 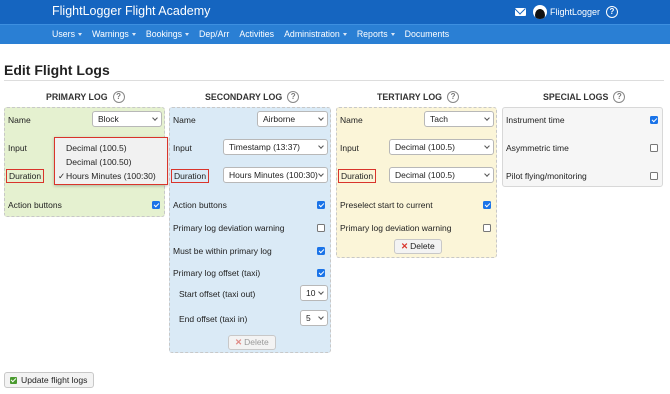 What do you see at coordinates (321, 251) in the screenshot?
I see `within-primary-checkbox` at bounding box center [321, 251].